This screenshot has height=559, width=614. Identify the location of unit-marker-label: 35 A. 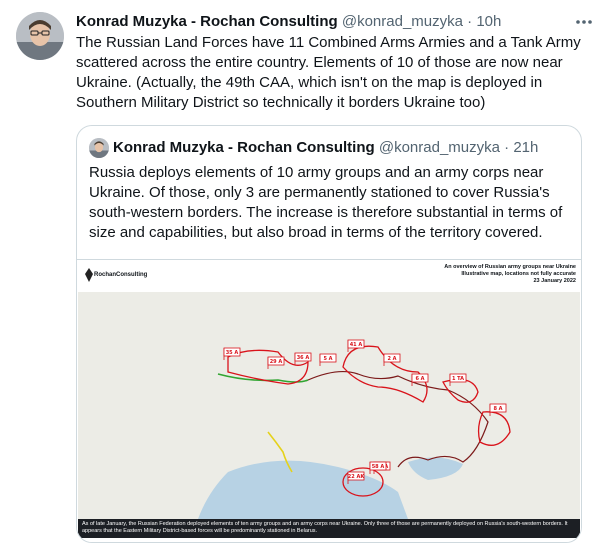
(232, 353).